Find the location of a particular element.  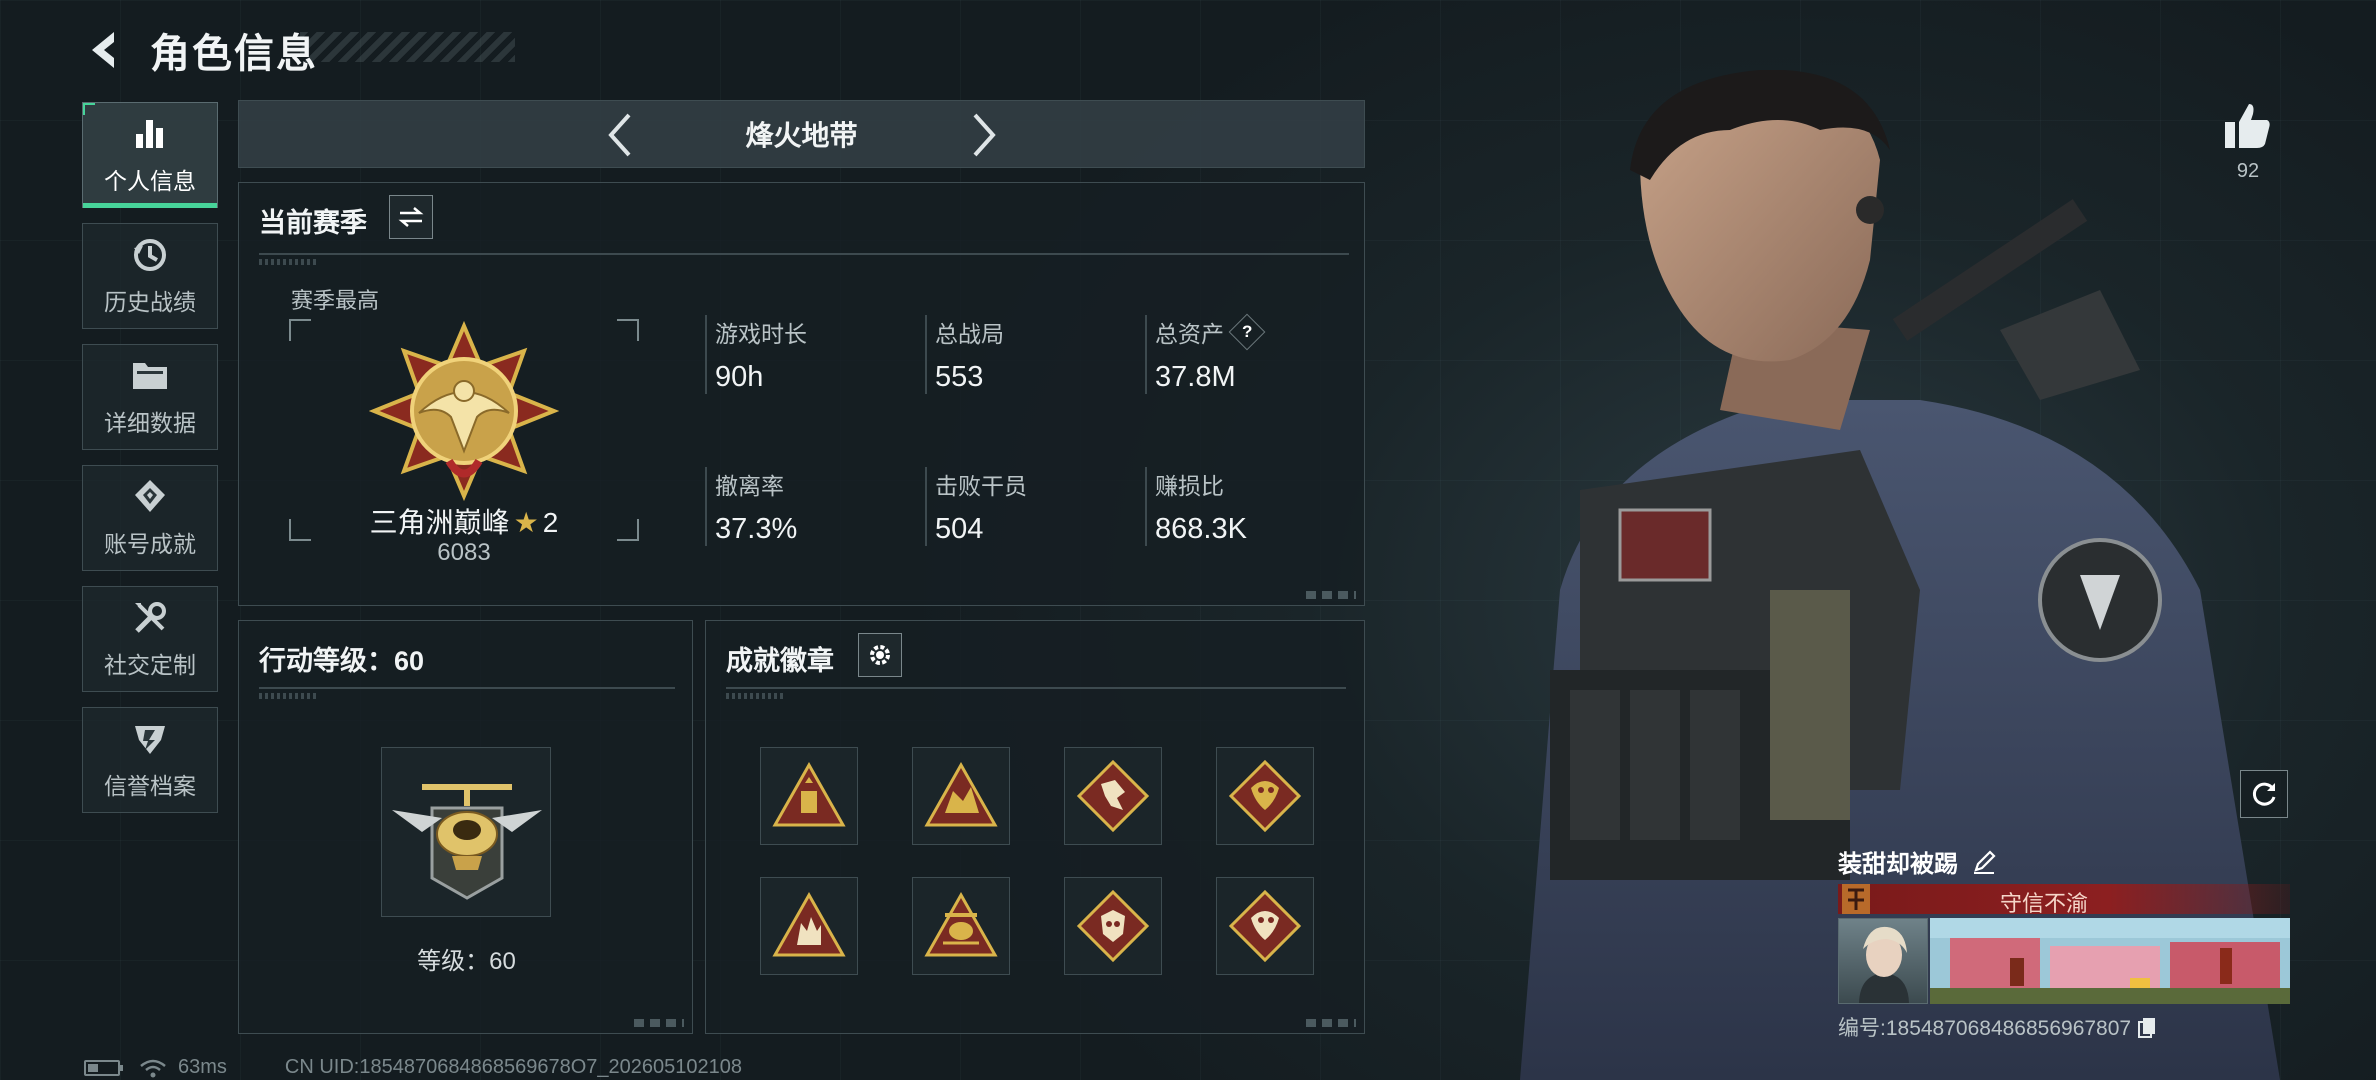

back-button is located at coordinates (104, 50).